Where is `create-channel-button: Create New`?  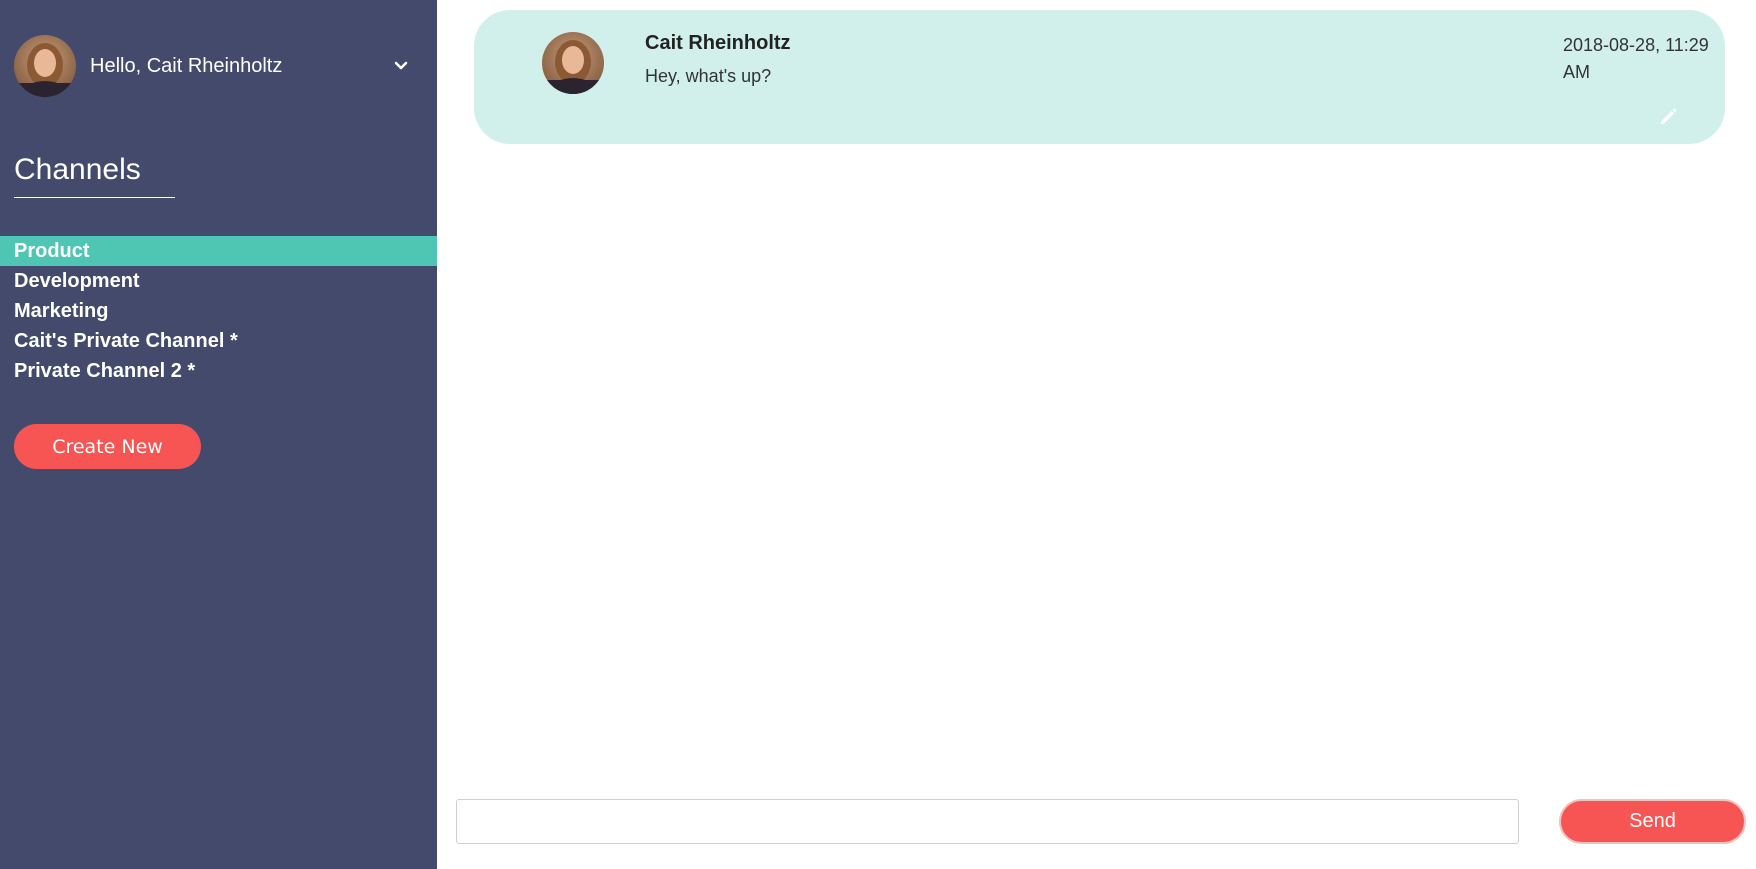 create-channel-button: Create New is located at coordinates (107, 446).